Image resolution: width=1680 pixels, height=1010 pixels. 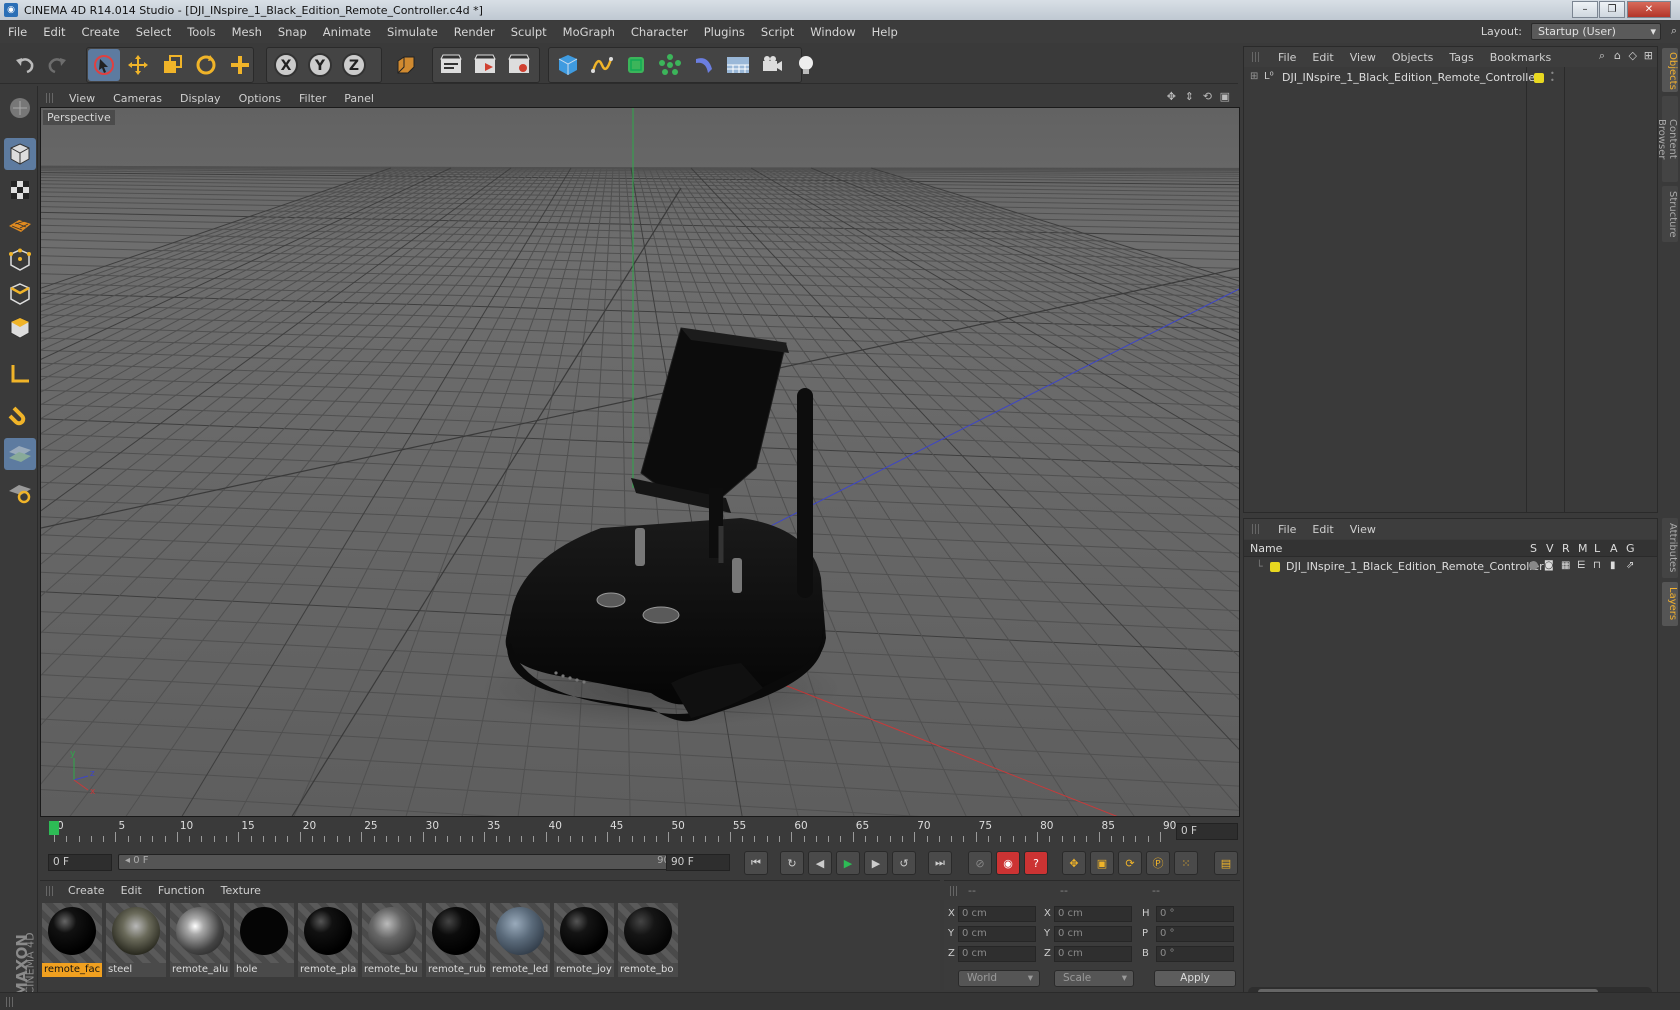 What do you see at coordinates (1322, 529) in the screenshot?
I see `lm-menu-edit: Edit` at bounding box center [1322, 529].